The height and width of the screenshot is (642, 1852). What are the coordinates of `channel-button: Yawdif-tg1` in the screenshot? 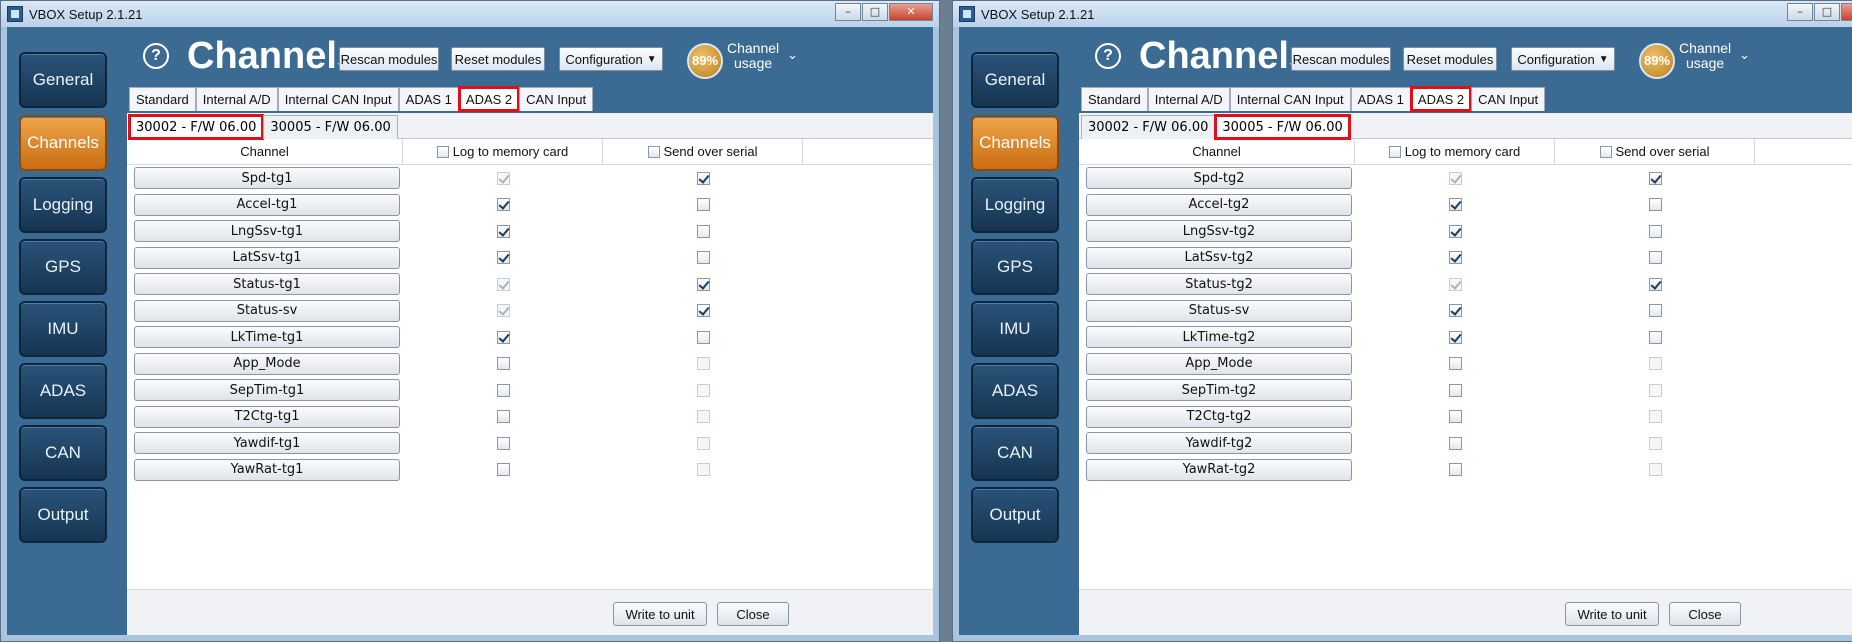 It's located at (267, 443).